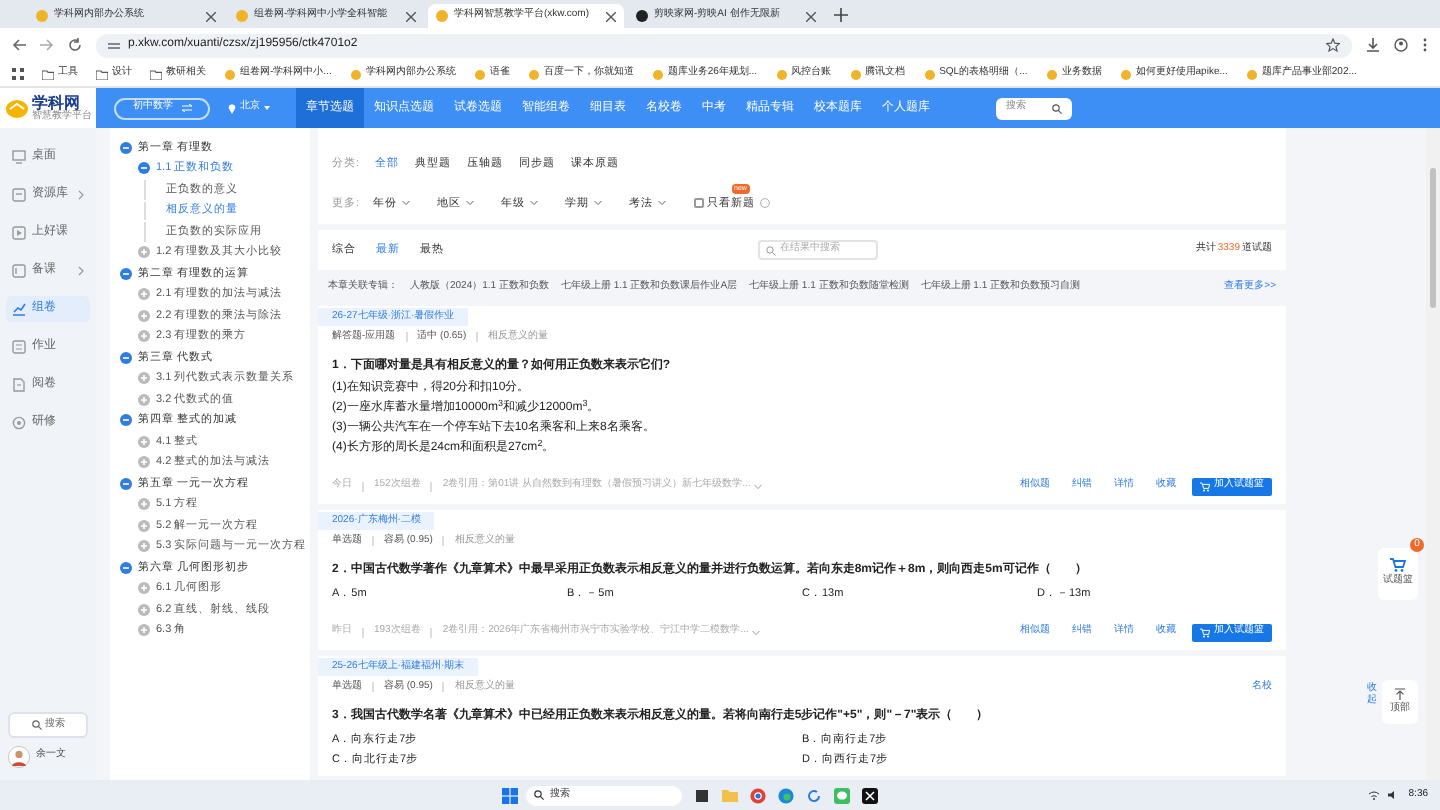  Describe the element at coordinates (1425, 45) in the screenshot. I see `more-icon` at that location.